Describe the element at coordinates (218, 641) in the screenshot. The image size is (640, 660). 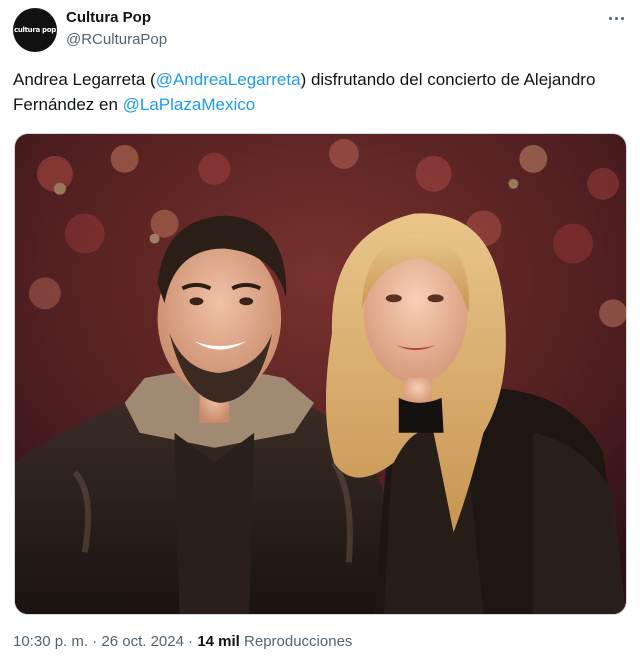
I see `views-count: 14 mil` at that location.